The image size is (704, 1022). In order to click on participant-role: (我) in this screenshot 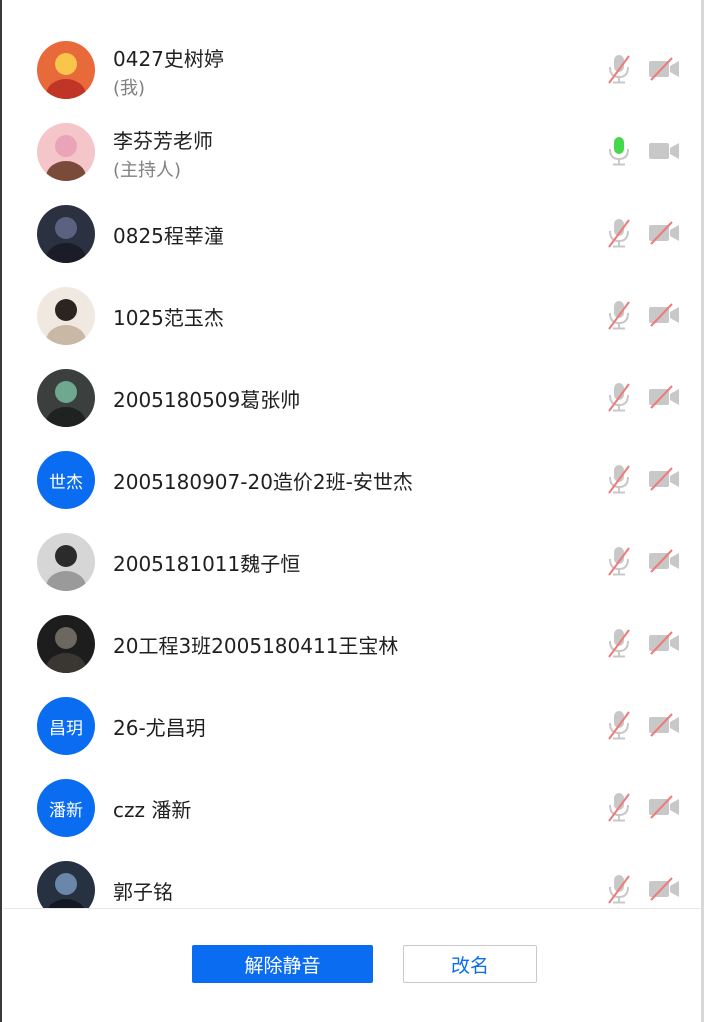, I will do `click(129, 88)`.